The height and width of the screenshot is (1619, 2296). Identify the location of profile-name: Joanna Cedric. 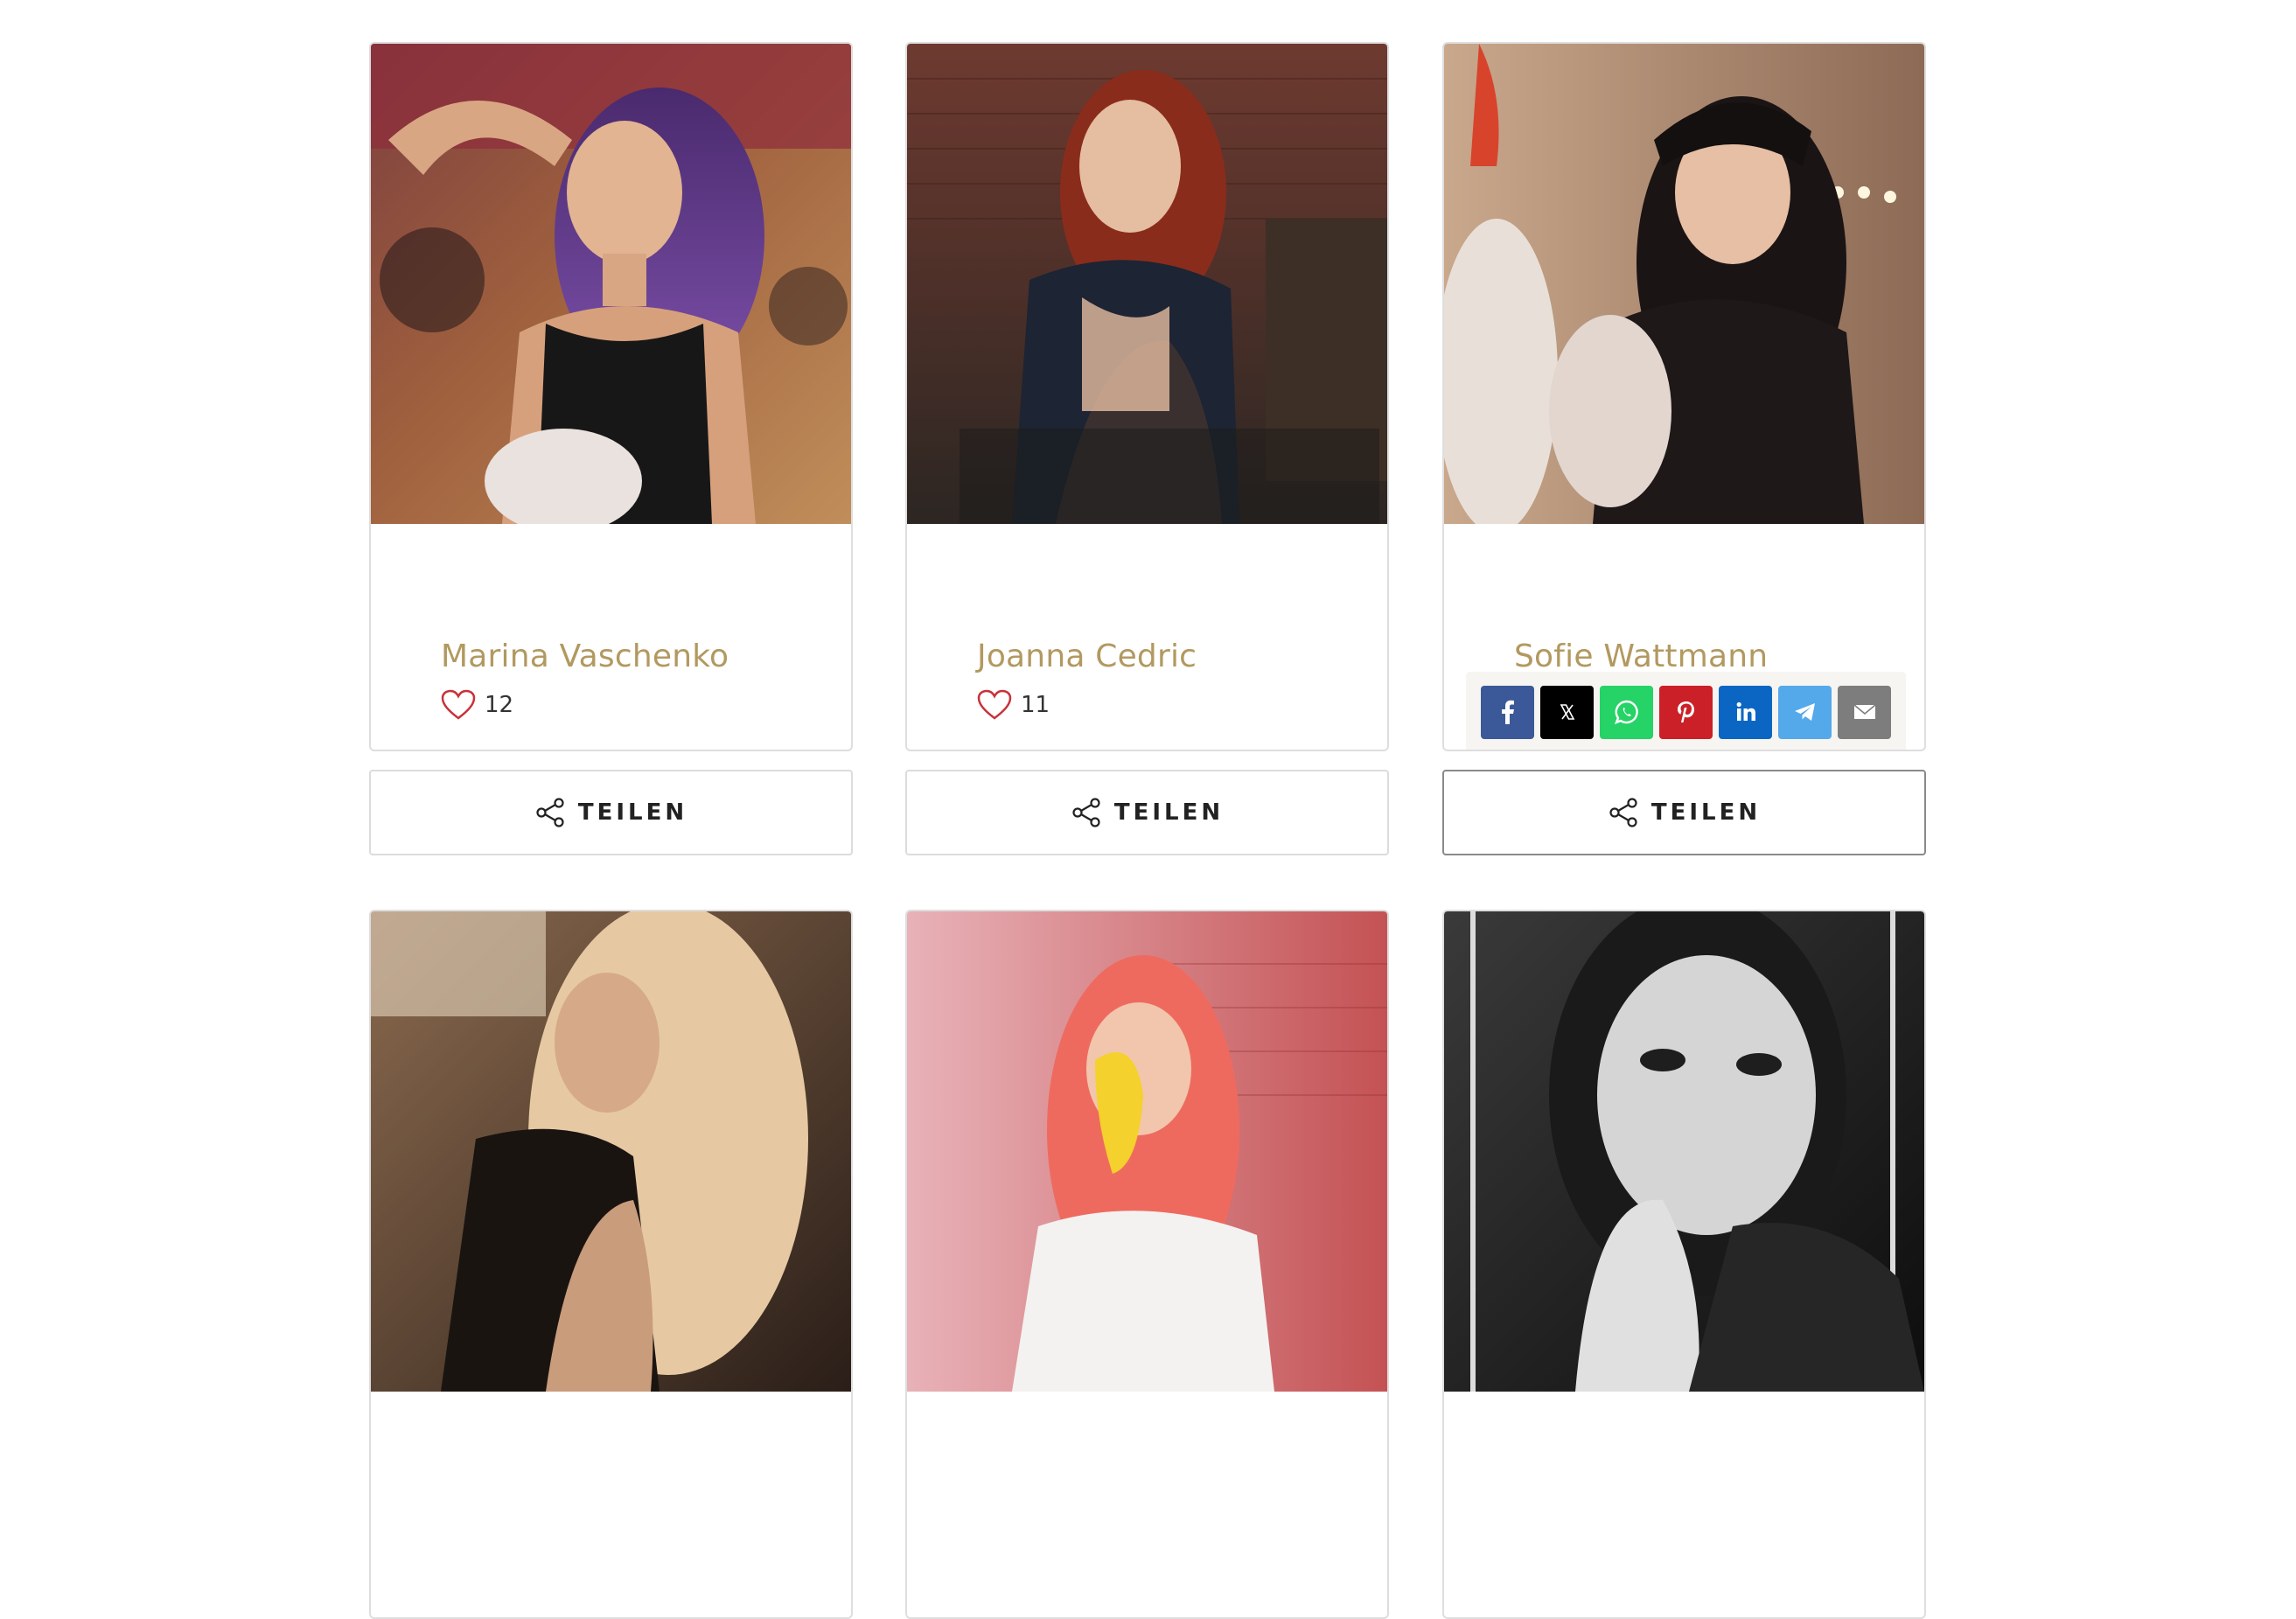
(1087, 656).